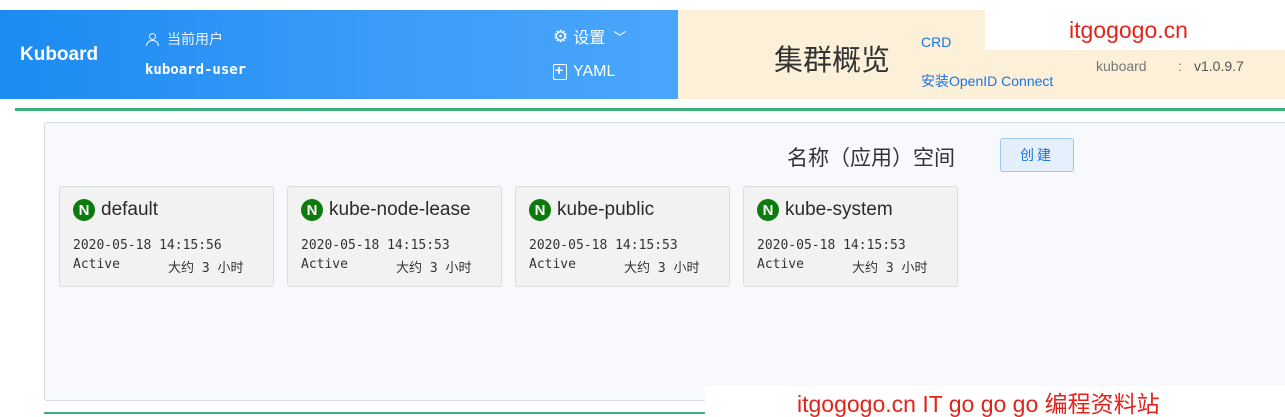  What do you see at coordinates (560, 71) in the screenshot?
I see `file-plus-icon` at bounding box center [560, 71].